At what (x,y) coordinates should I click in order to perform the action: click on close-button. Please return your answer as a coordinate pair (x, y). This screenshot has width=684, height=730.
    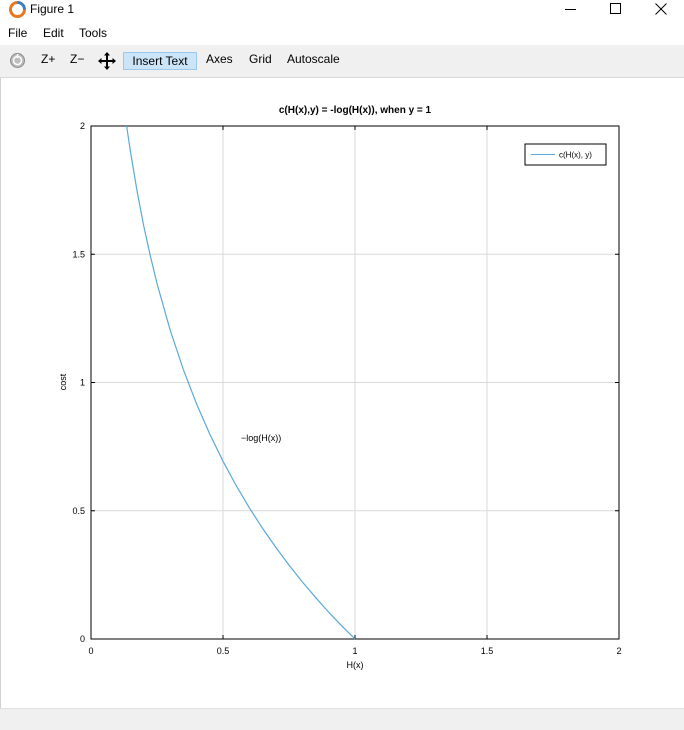
    Looking at the image, I should click on (661, 9).